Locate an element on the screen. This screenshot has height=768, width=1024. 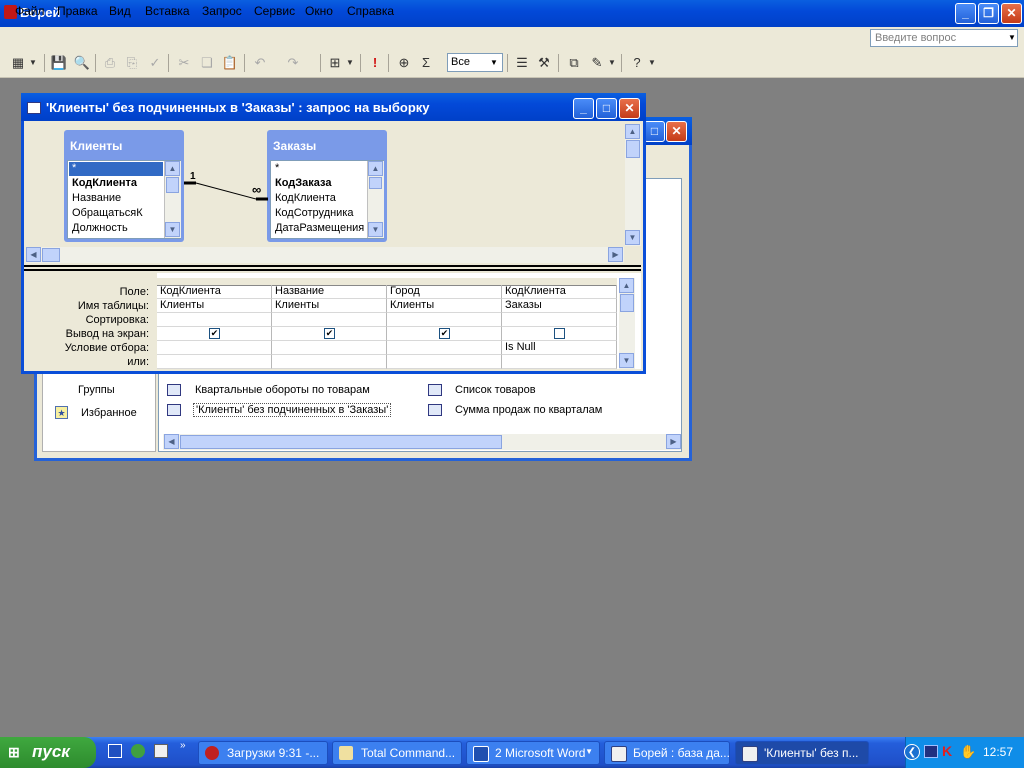
start-button: ⊞ пуск is located at coordinates (48, 752).